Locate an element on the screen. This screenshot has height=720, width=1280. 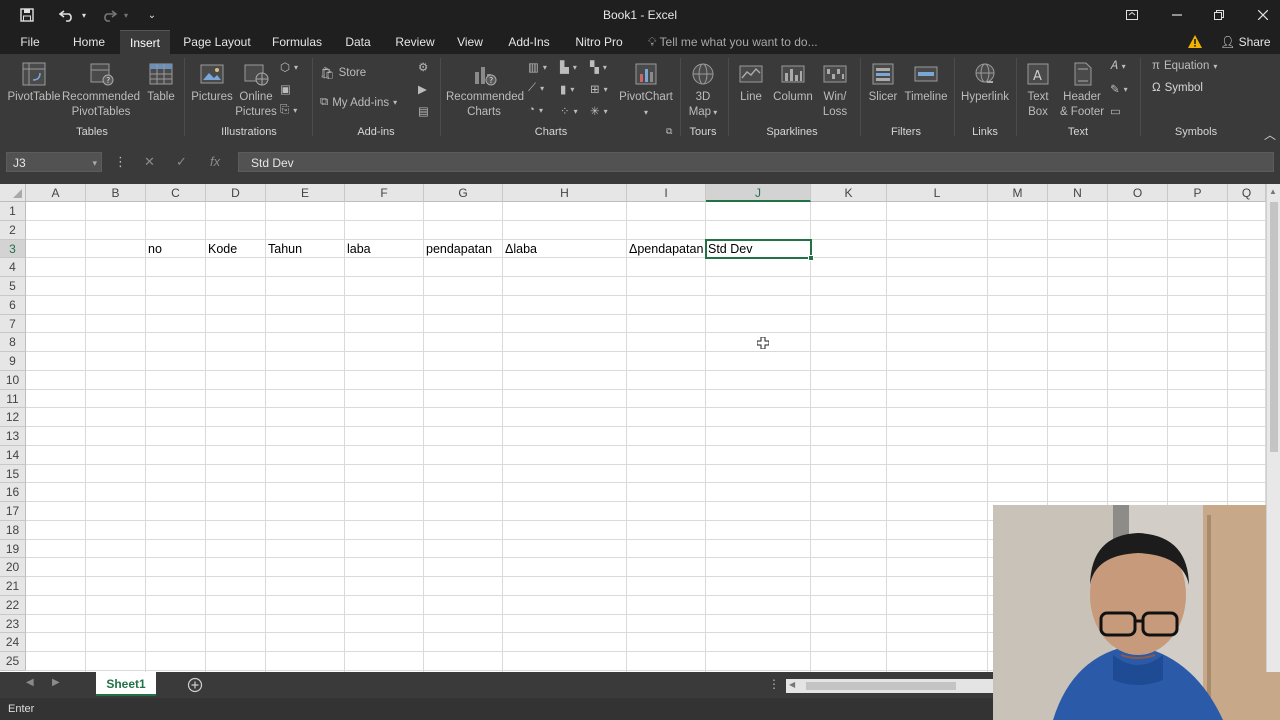
table-button: Table is located at coordinates (161, 82).